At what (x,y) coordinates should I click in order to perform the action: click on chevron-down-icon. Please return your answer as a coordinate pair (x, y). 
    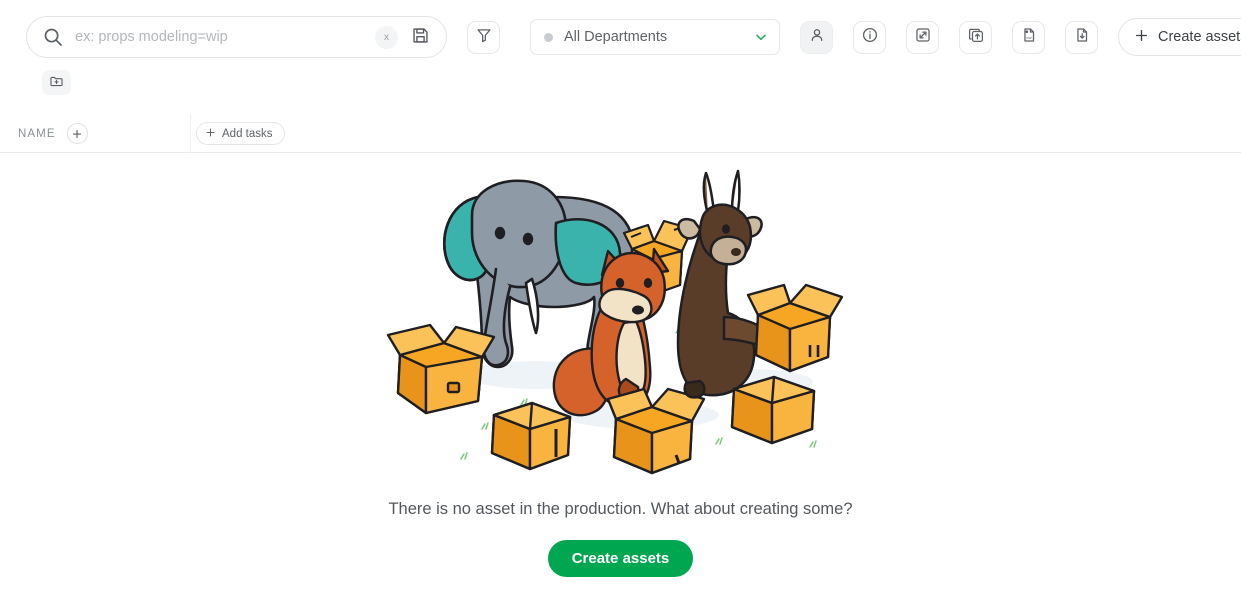
    Looking at the image, I should click on (761, 37).